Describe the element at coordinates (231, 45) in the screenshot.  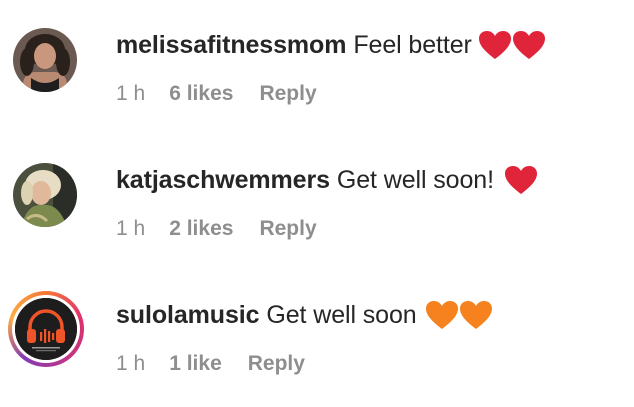
I see `comment-username: melissafitnessmom` at that location.